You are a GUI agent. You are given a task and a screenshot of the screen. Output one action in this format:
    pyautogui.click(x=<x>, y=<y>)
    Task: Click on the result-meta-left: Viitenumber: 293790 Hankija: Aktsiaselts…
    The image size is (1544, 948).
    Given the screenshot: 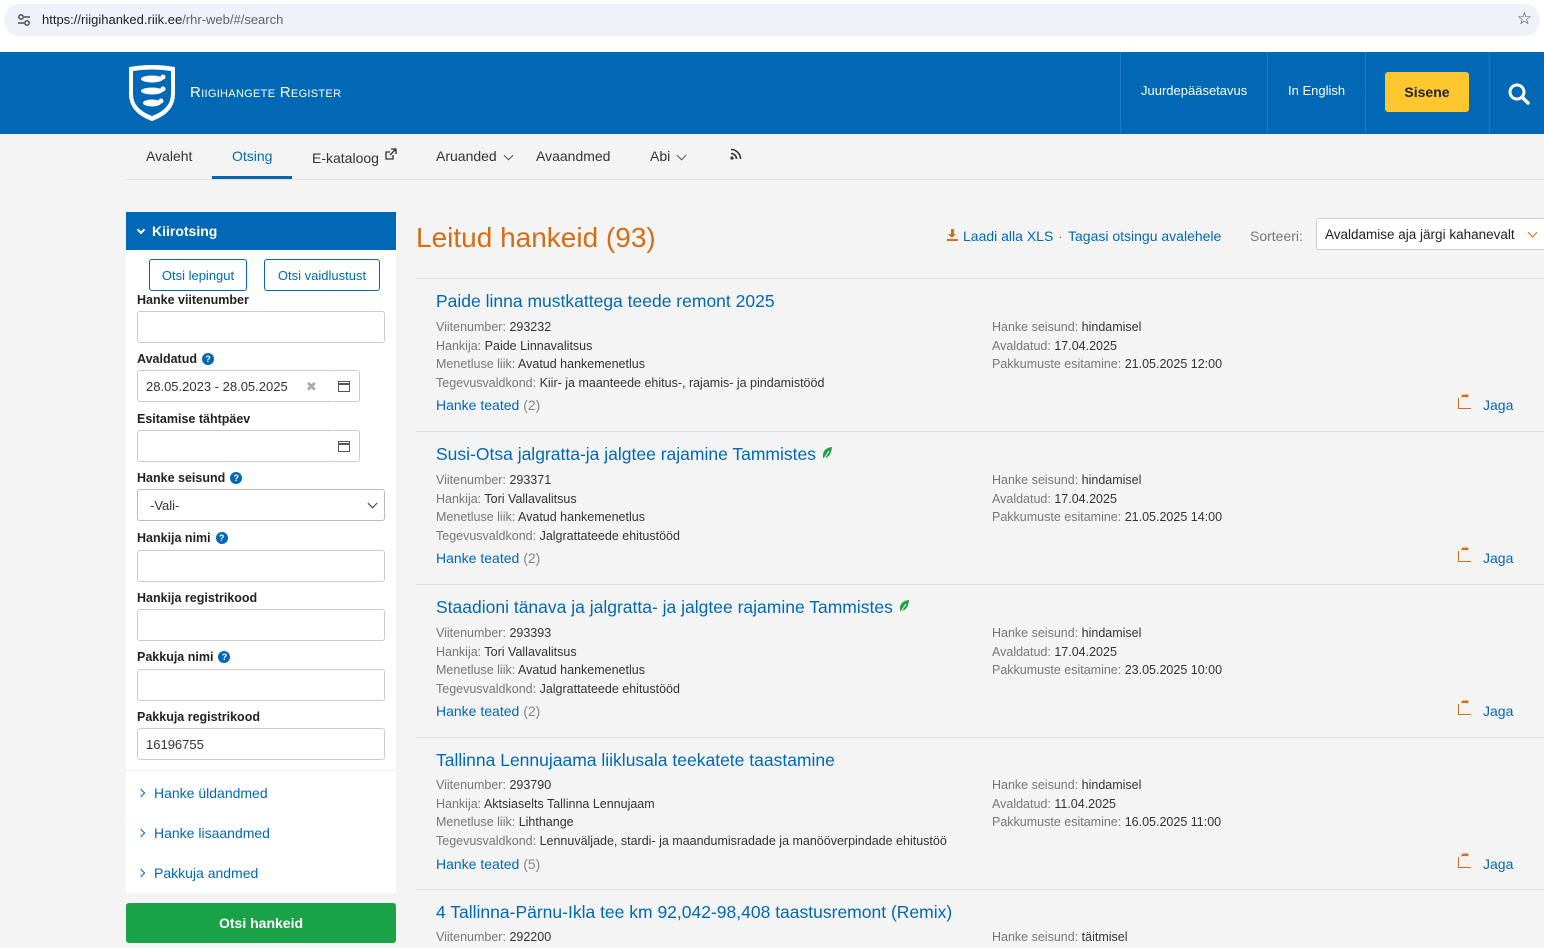 What is the action you would take?
    pyautogui.click(x=691, y=813)
    